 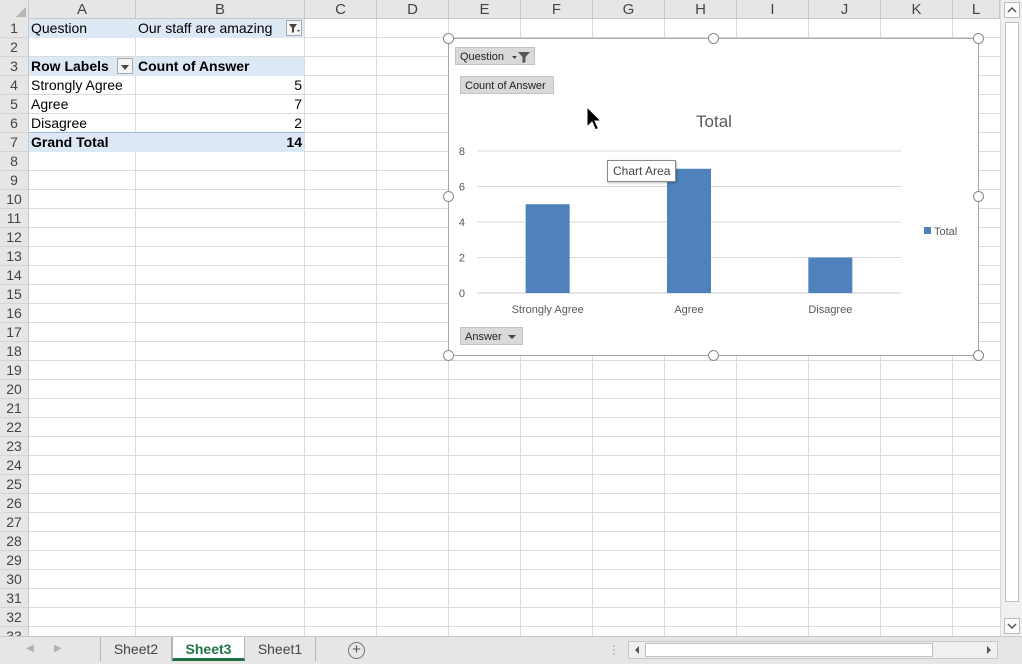 What do you see at coordinates (220, 9) in the screenshot?
I see `column-header-b: B` at bounding box center [220, 9].